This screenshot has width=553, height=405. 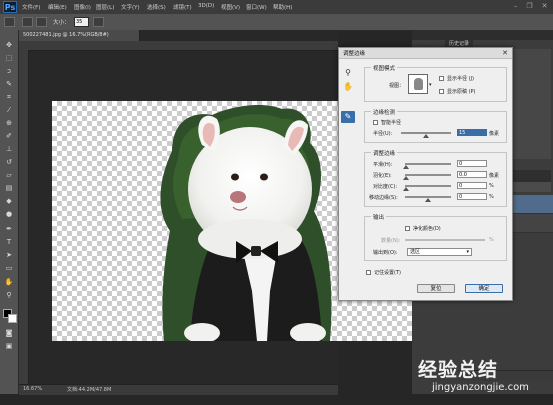 What do you see at coordinates (12, 318) in the screenshot?
I see `background-color-swatch` at bounding box center [12, 318].